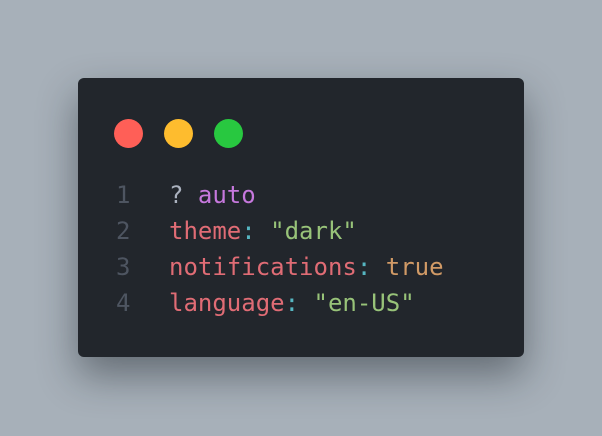 The height and width of the screenshot is (436, 602). Describe the element at coordinates (123, 195) in the screenshot. I see `line-number: 1` at that location.